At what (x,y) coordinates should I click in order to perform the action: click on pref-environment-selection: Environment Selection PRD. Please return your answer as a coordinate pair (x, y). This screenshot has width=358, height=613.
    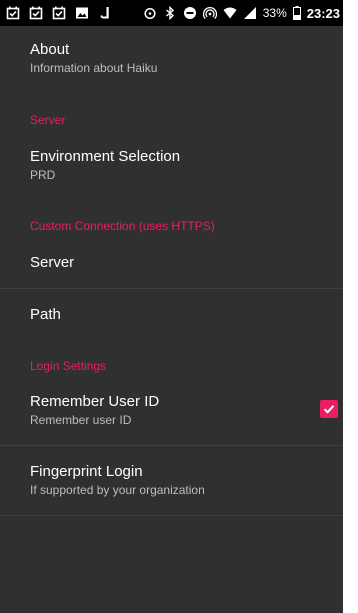
    Looking at the image, I should click on (171, 165).